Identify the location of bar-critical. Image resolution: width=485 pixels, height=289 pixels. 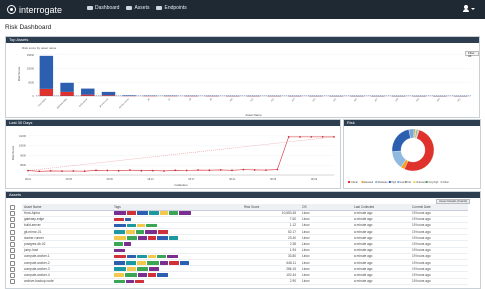
(88, 95).